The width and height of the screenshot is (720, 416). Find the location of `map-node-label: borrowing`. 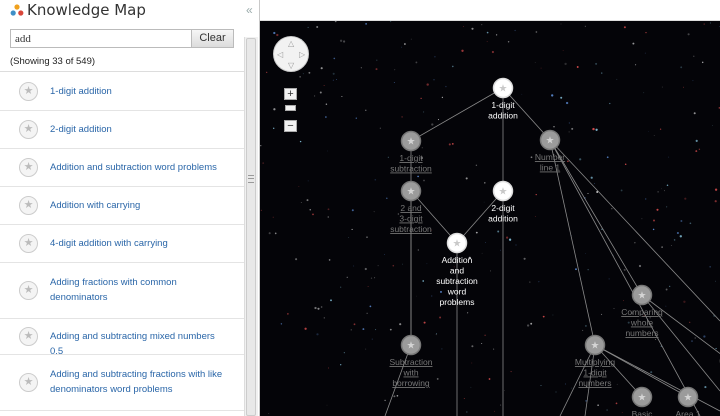

map-node-label: borrowing is located at coordinates (411, 383).